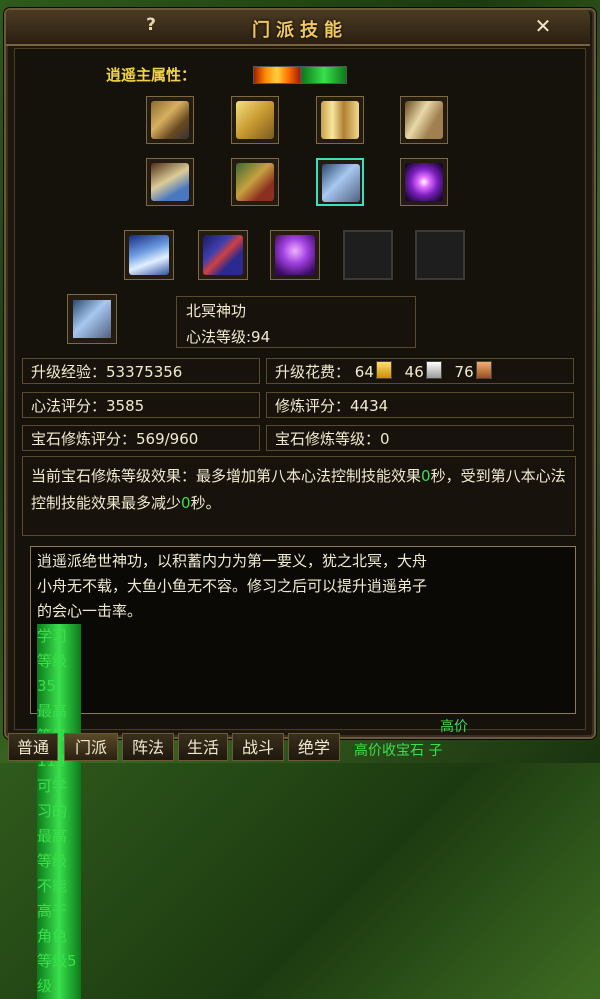 The image size is (600, 999). I want to click on window-title: 门派技能, so click(300, 30).